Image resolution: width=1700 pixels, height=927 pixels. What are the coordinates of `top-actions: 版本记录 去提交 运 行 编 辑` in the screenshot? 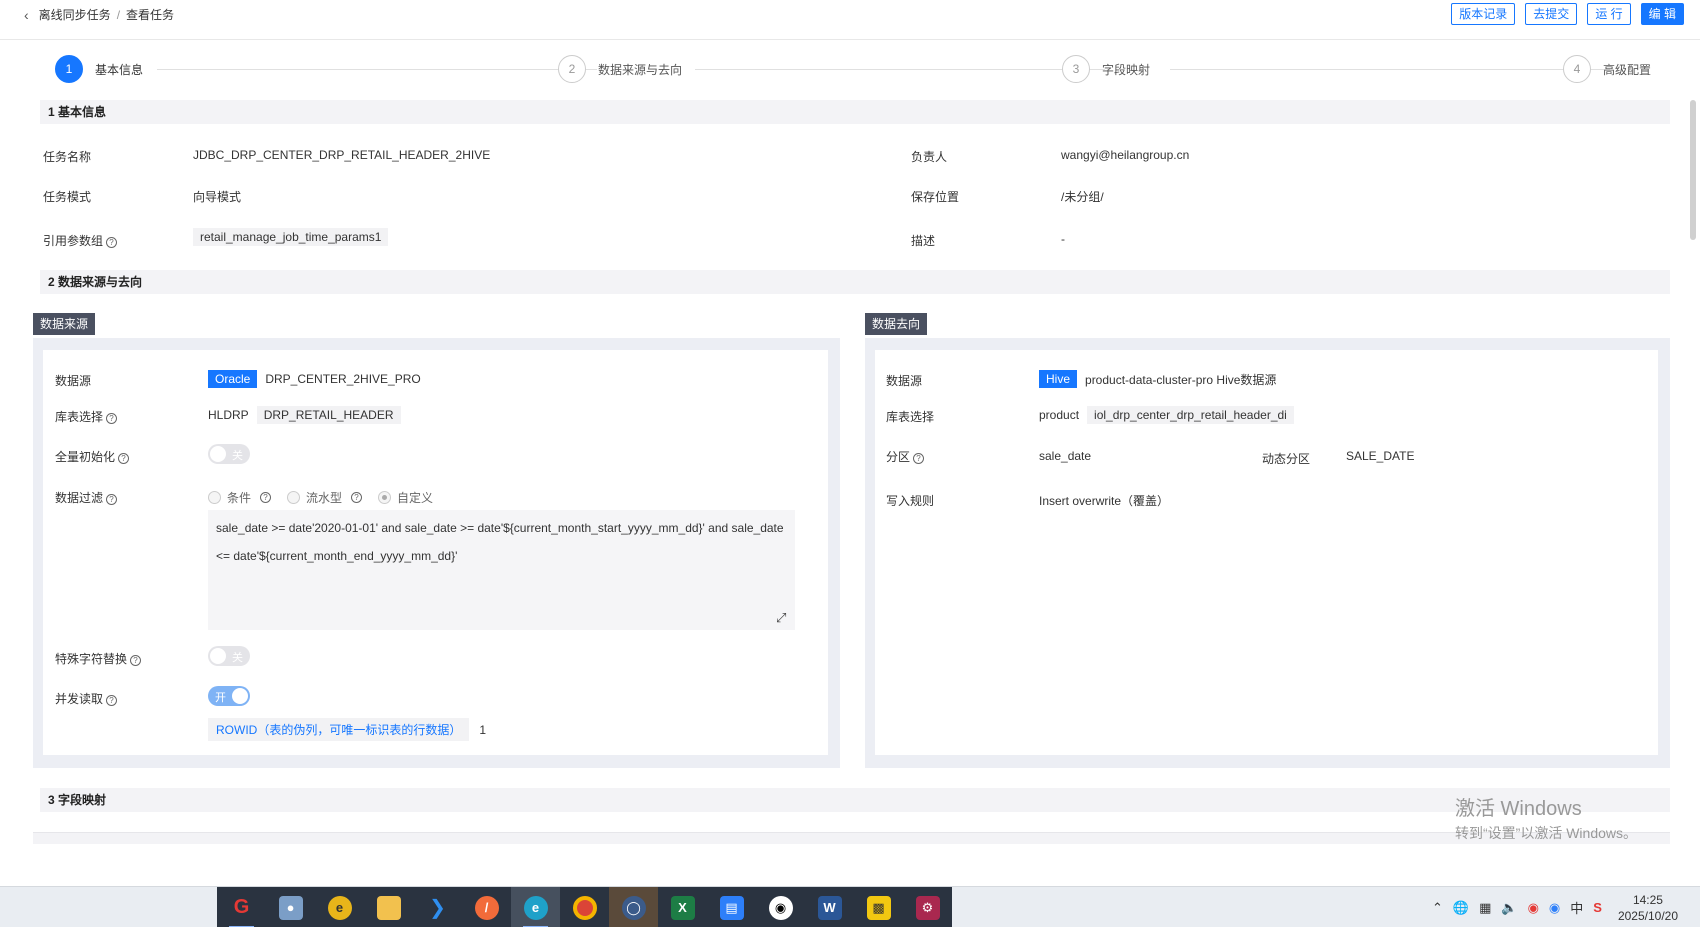 It's located at (1567, 14).